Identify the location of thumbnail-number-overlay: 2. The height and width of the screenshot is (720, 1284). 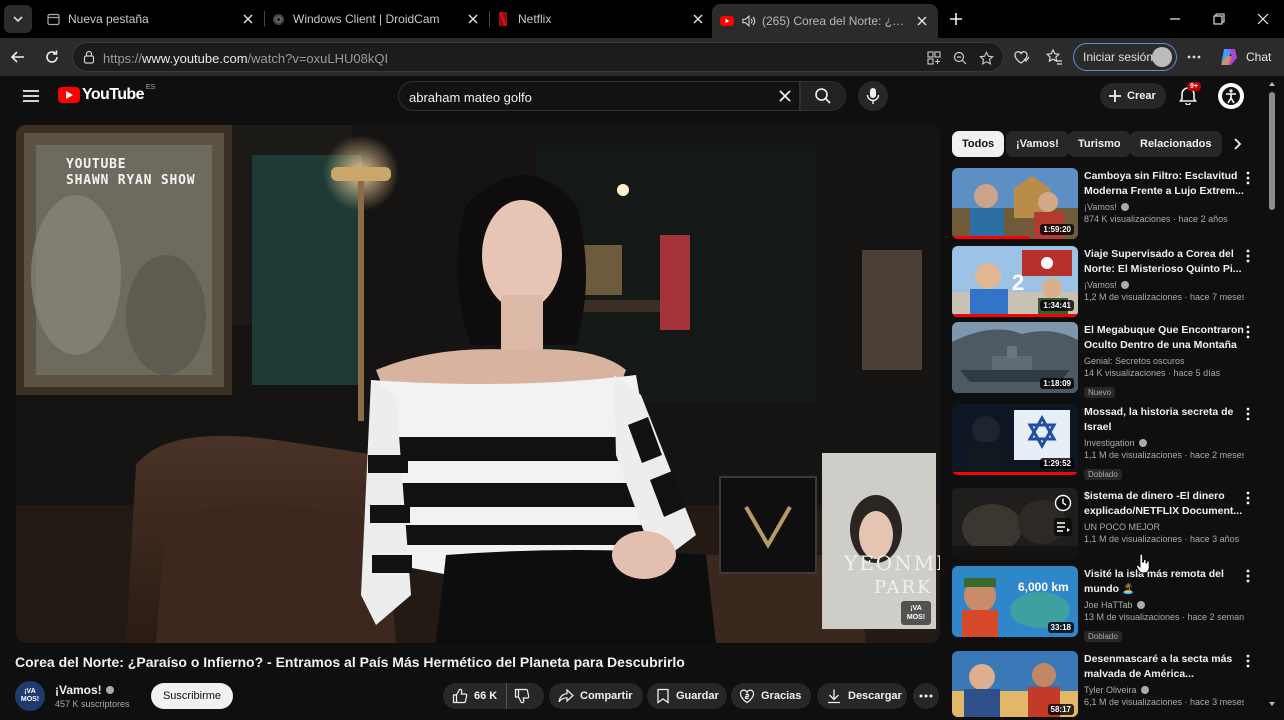
(1018, 282).